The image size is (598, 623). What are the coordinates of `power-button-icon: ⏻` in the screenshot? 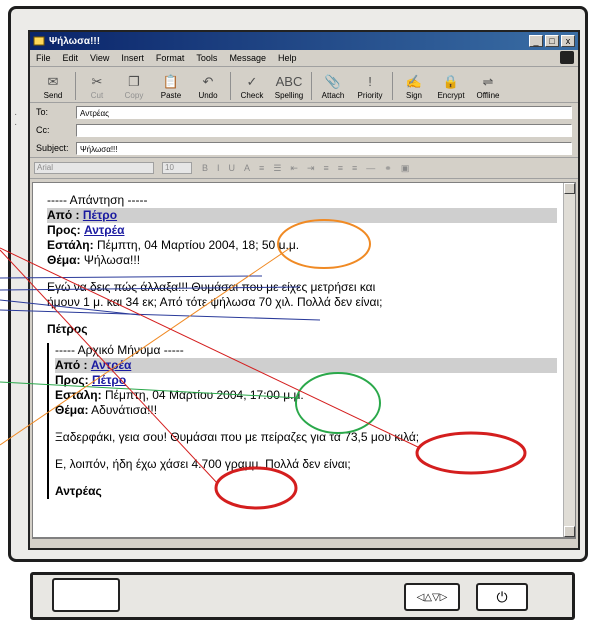 It's located at (502, 597).